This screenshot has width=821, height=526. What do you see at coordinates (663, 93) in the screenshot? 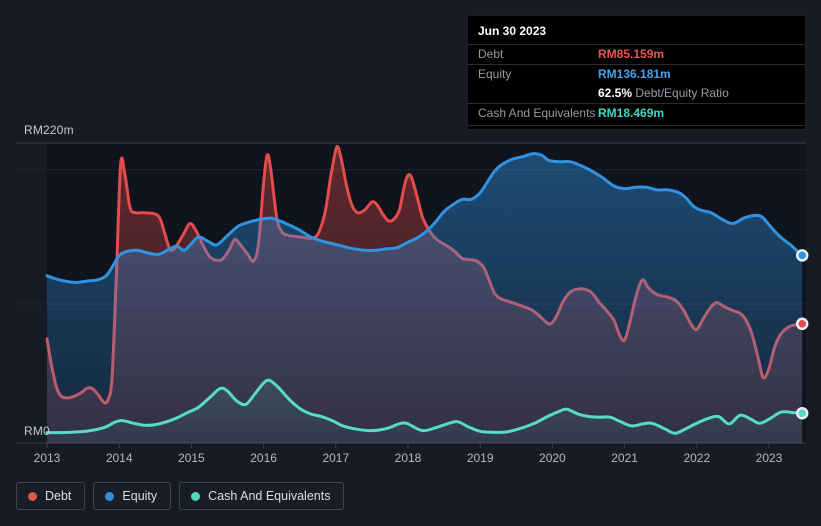
I see `tooltip-ratio-value: 62.5% Debt/Equity Ratio` at bounding box center [663, 93].